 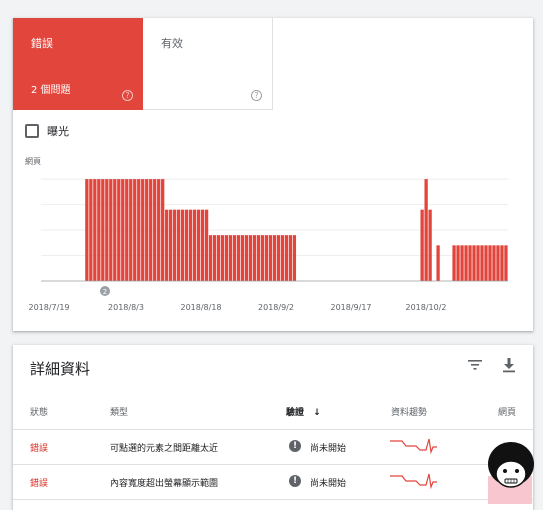 I want to click on column-header-validation: 驗證 ↓, so click(x=303, y=411).